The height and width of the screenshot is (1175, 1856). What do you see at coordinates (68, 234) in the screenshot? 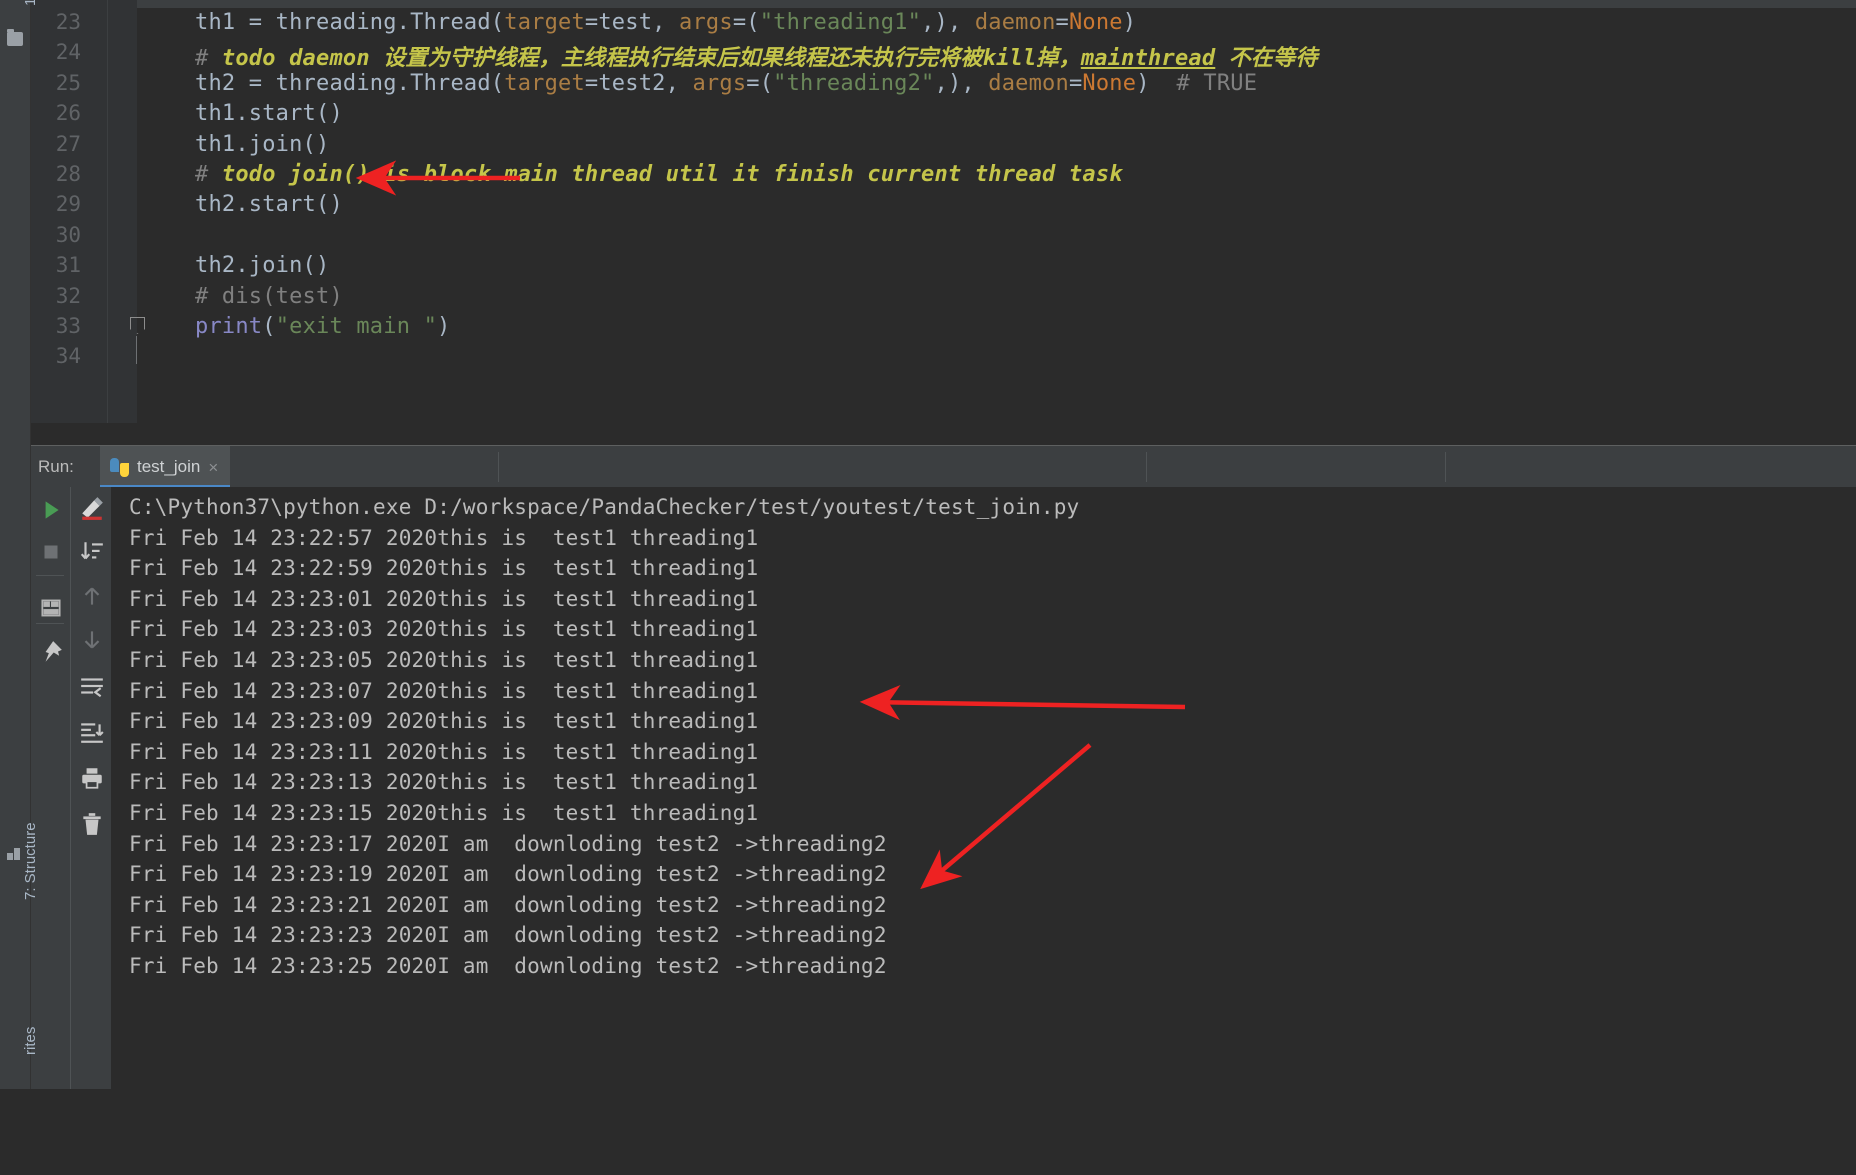
I see `line-number: 30` at bounding box center [68, 234].